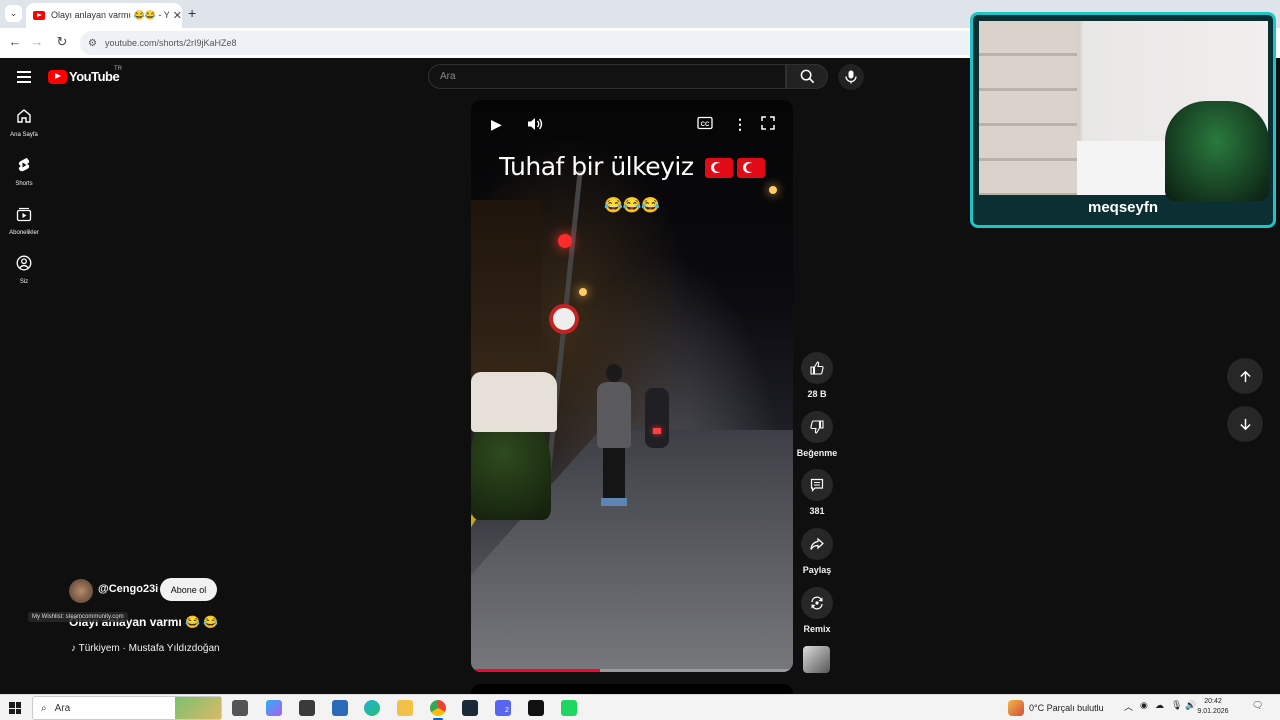  Describe the element at coordinates (1257, 705) in the screenshot. I see `notifications-icon: 🗨` at that location.